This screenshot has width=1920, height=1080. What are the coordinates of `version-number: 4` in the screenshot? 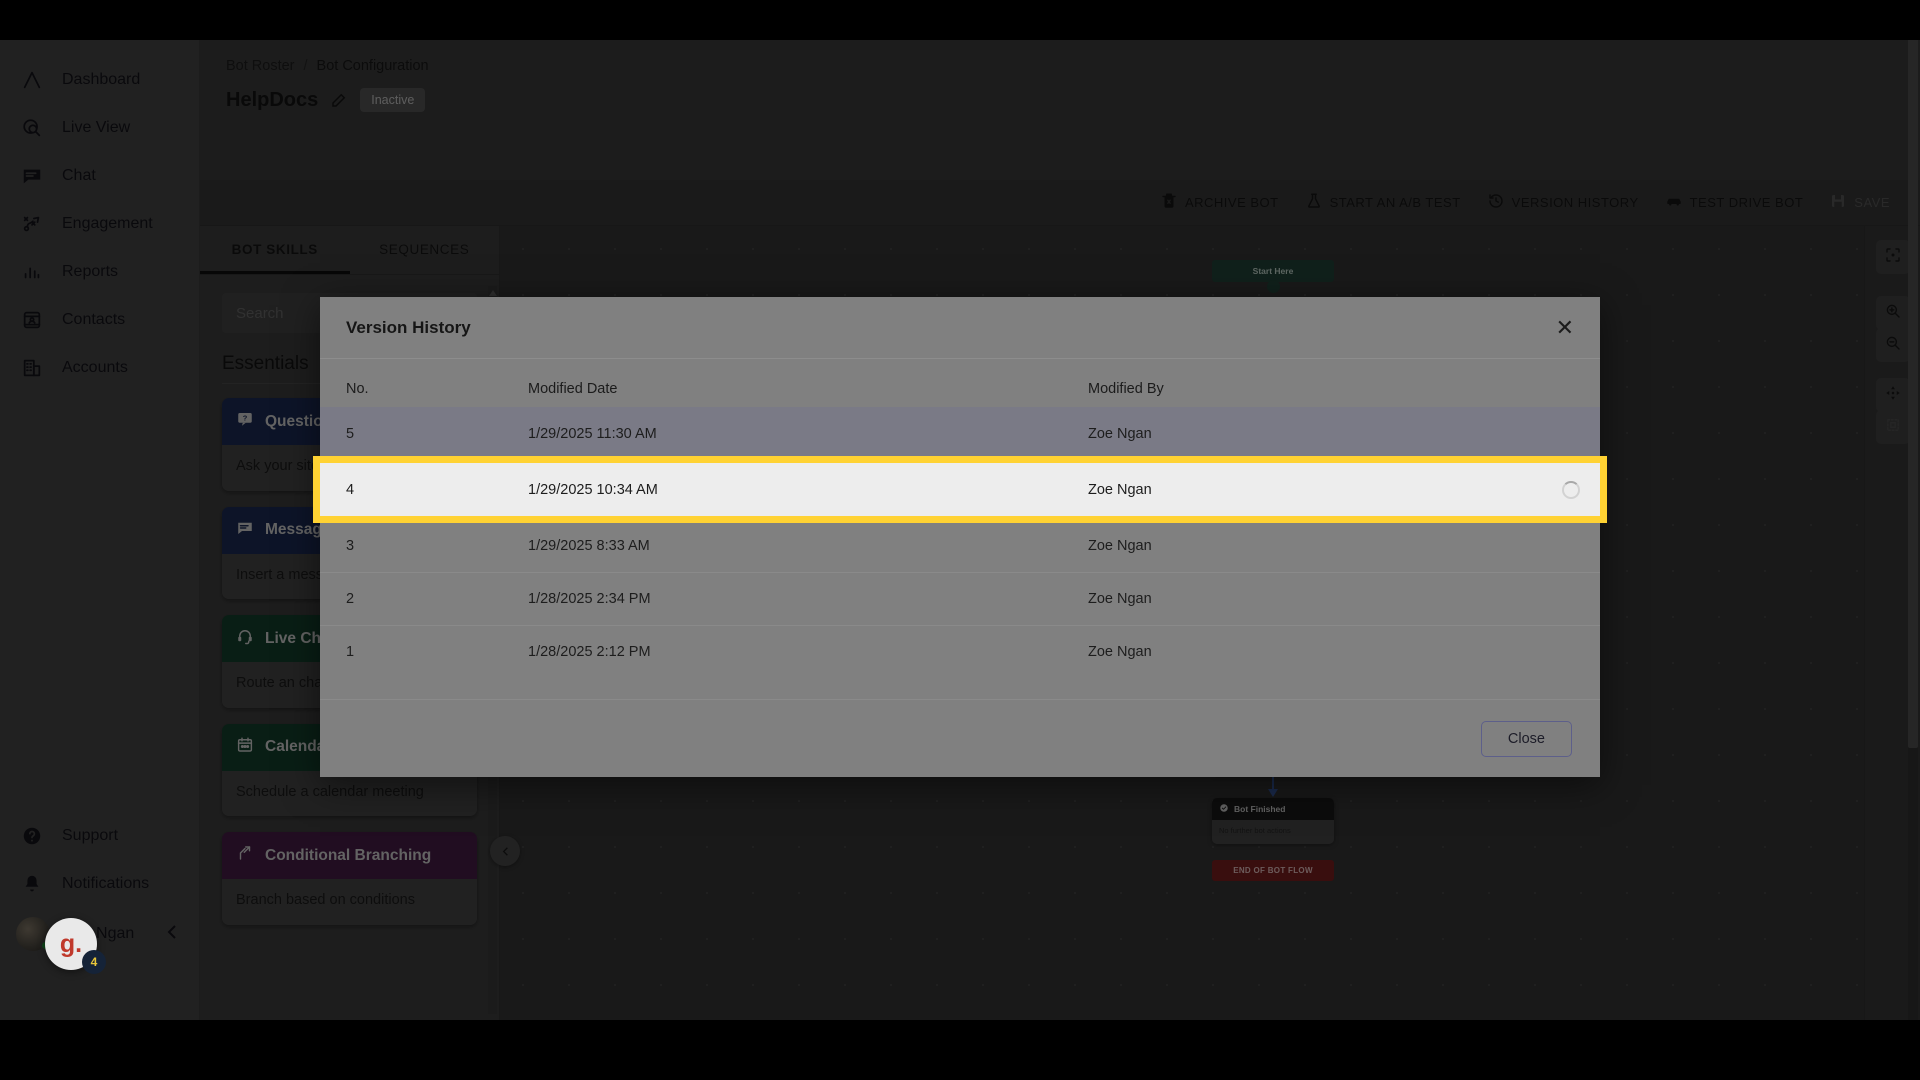 It's located at (350, 489).